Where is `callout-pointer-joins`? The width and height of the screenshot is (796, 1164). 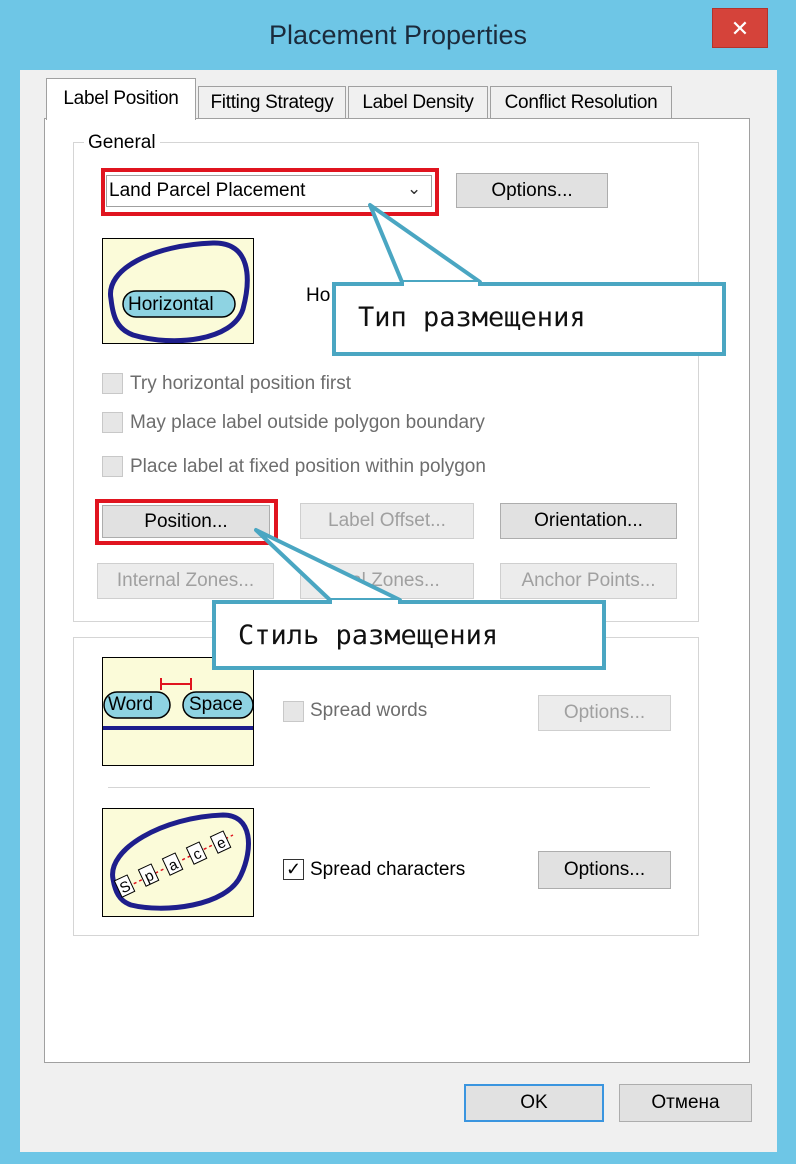
callout-pointer-joins is located at coordinates (405, 443).